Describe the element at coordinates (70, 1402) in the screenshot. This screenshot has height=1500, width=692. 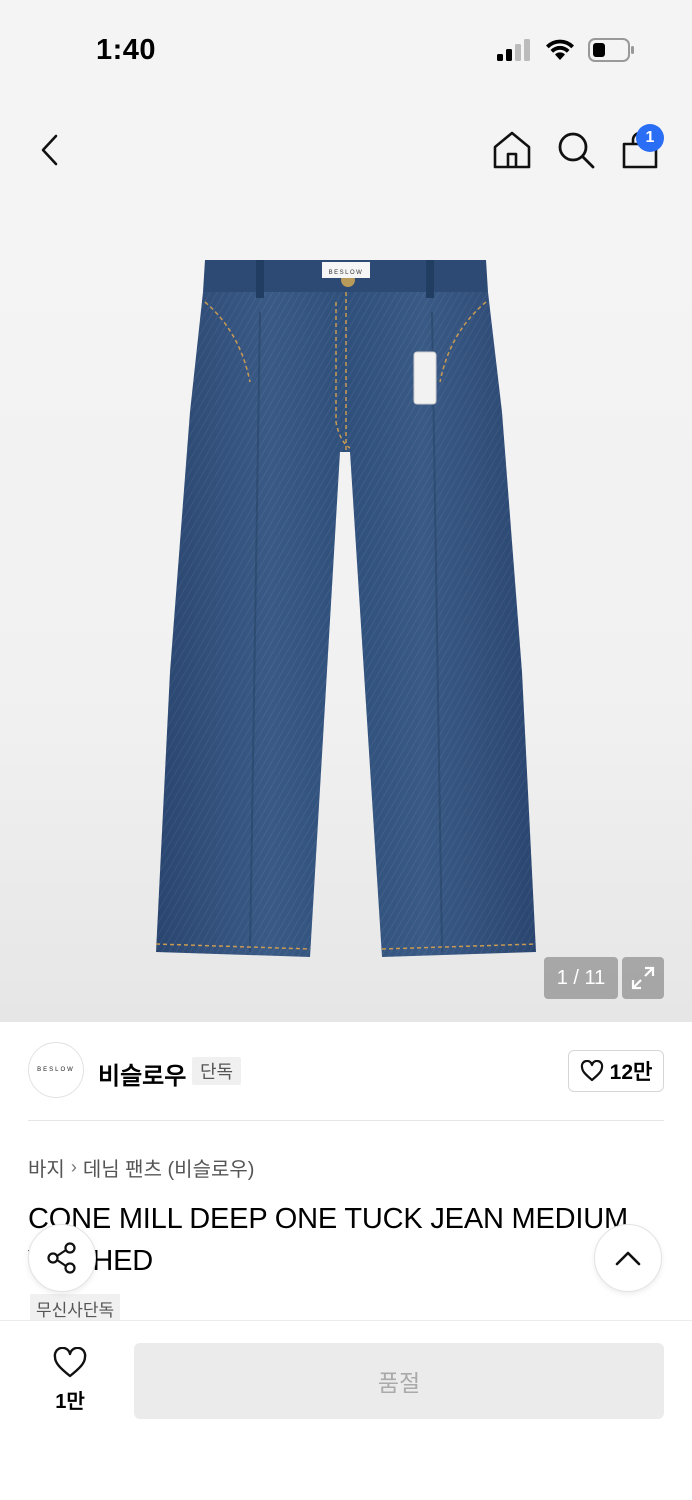
I see `wishlist-count: 1만` at that location.